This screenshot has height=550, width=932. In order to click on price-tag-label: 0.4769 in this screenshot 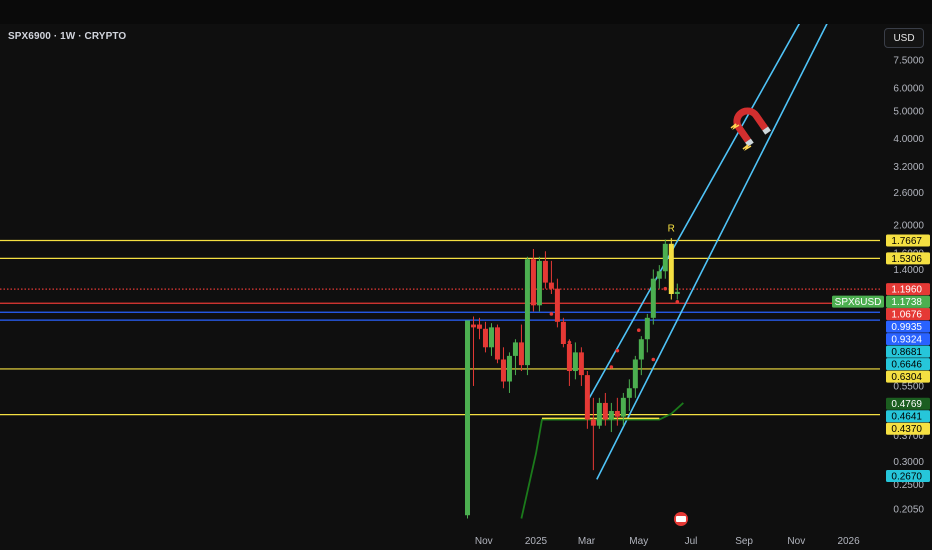, I will do `click(906, 404)`.